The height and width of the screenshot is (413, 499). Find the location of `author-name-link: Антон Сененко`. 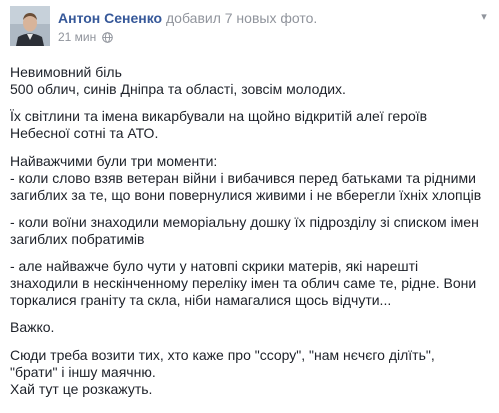

author-name-link: Антон Сененко is located at coordinates (110, 18).